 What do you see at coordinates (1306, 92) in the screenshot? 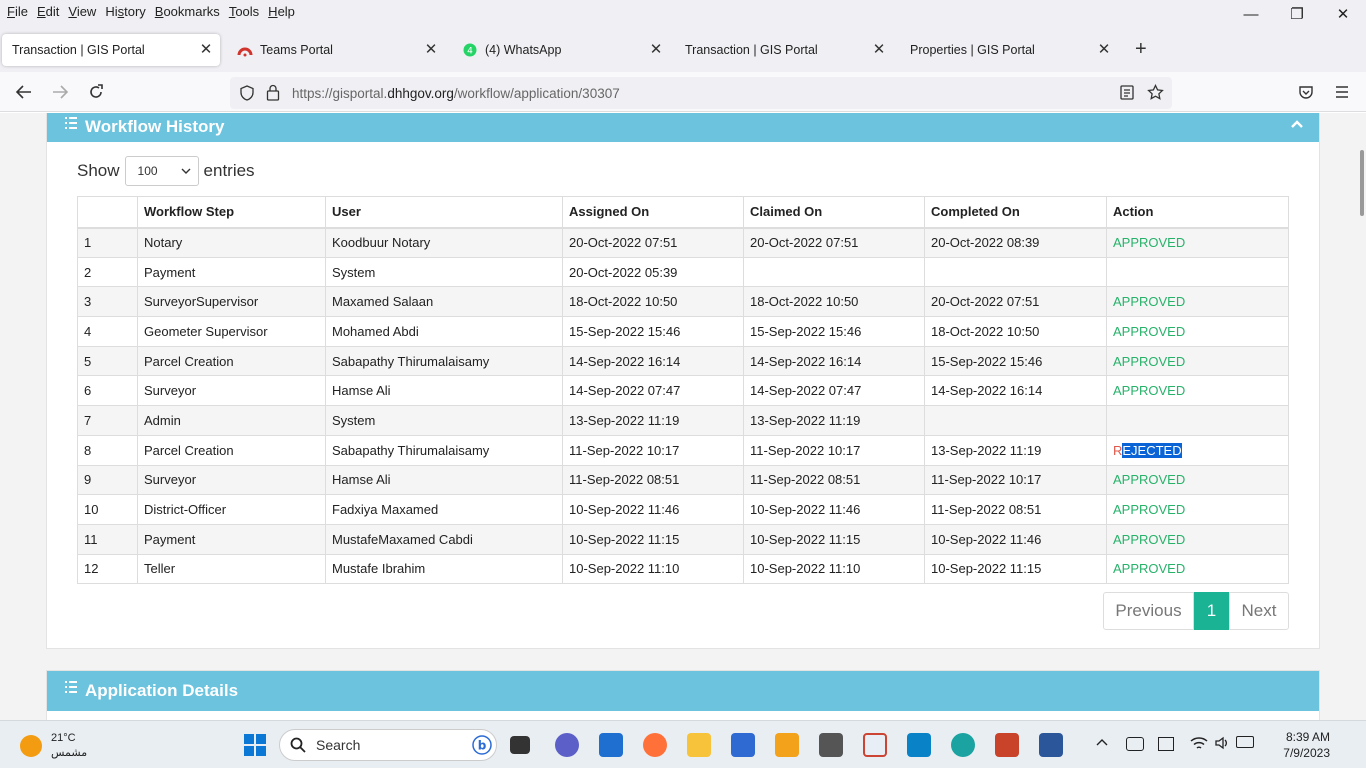
I see `pocket-icon` at bounding box center [1306, 92].